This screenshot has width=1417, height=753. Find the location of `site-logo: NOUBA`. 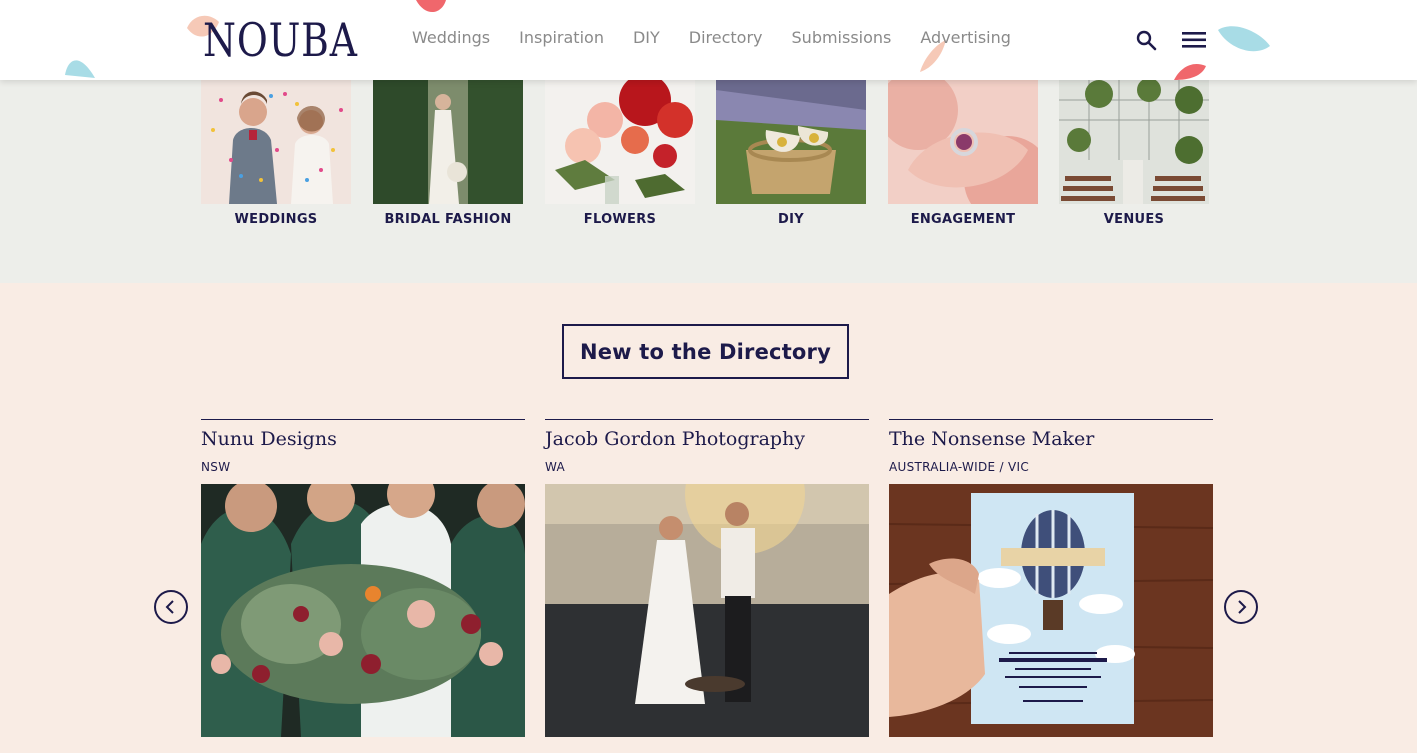

site-logo: NOUBA is located at coordinates (280, 40).